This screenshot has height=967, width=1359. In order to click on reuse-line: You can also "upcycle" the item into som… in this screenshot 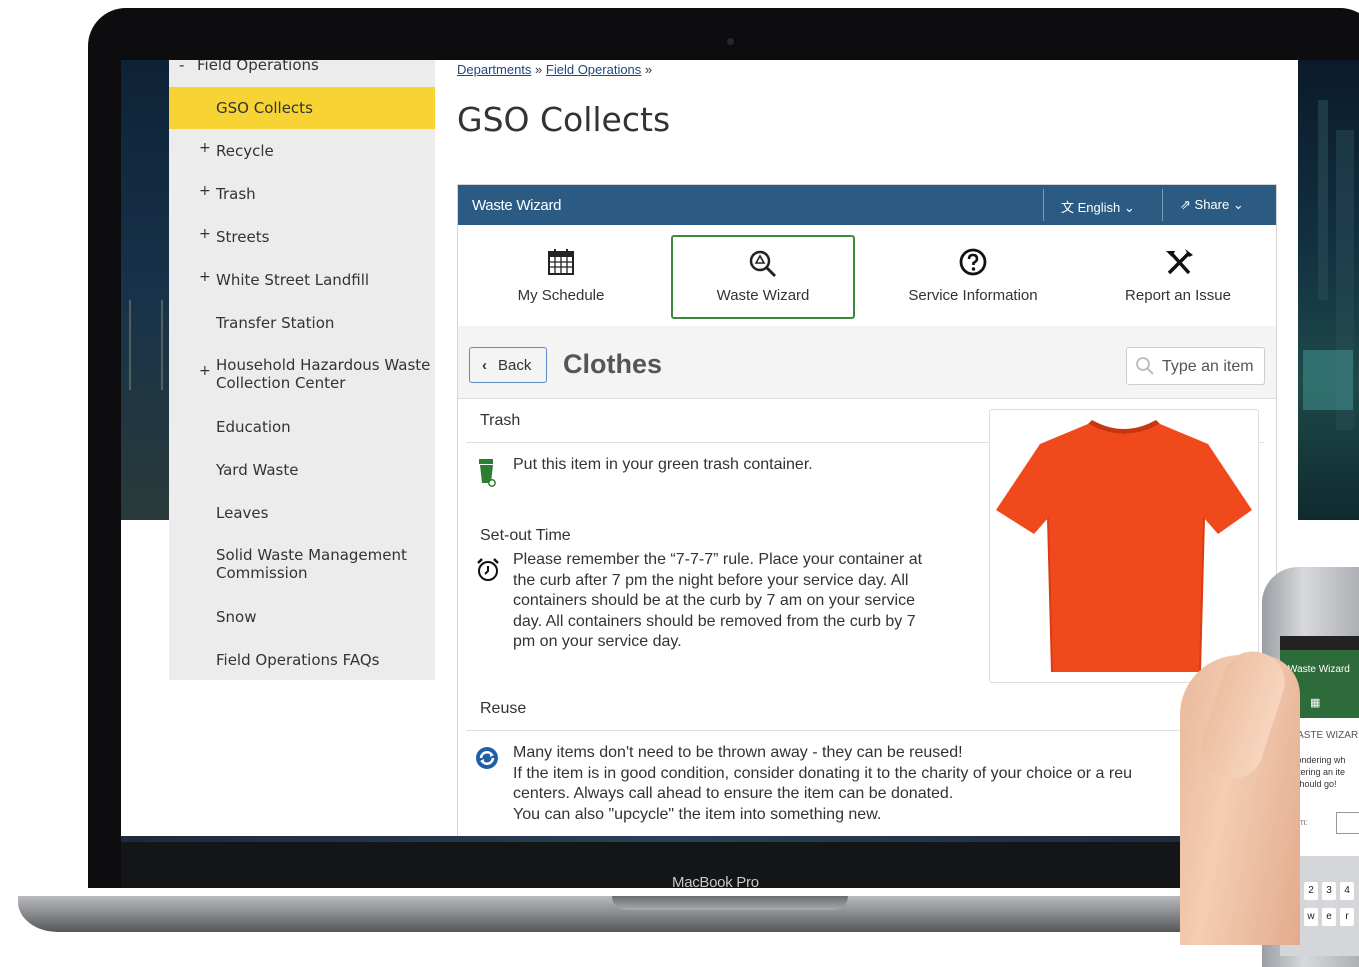, I will do `click(697, 814)`.